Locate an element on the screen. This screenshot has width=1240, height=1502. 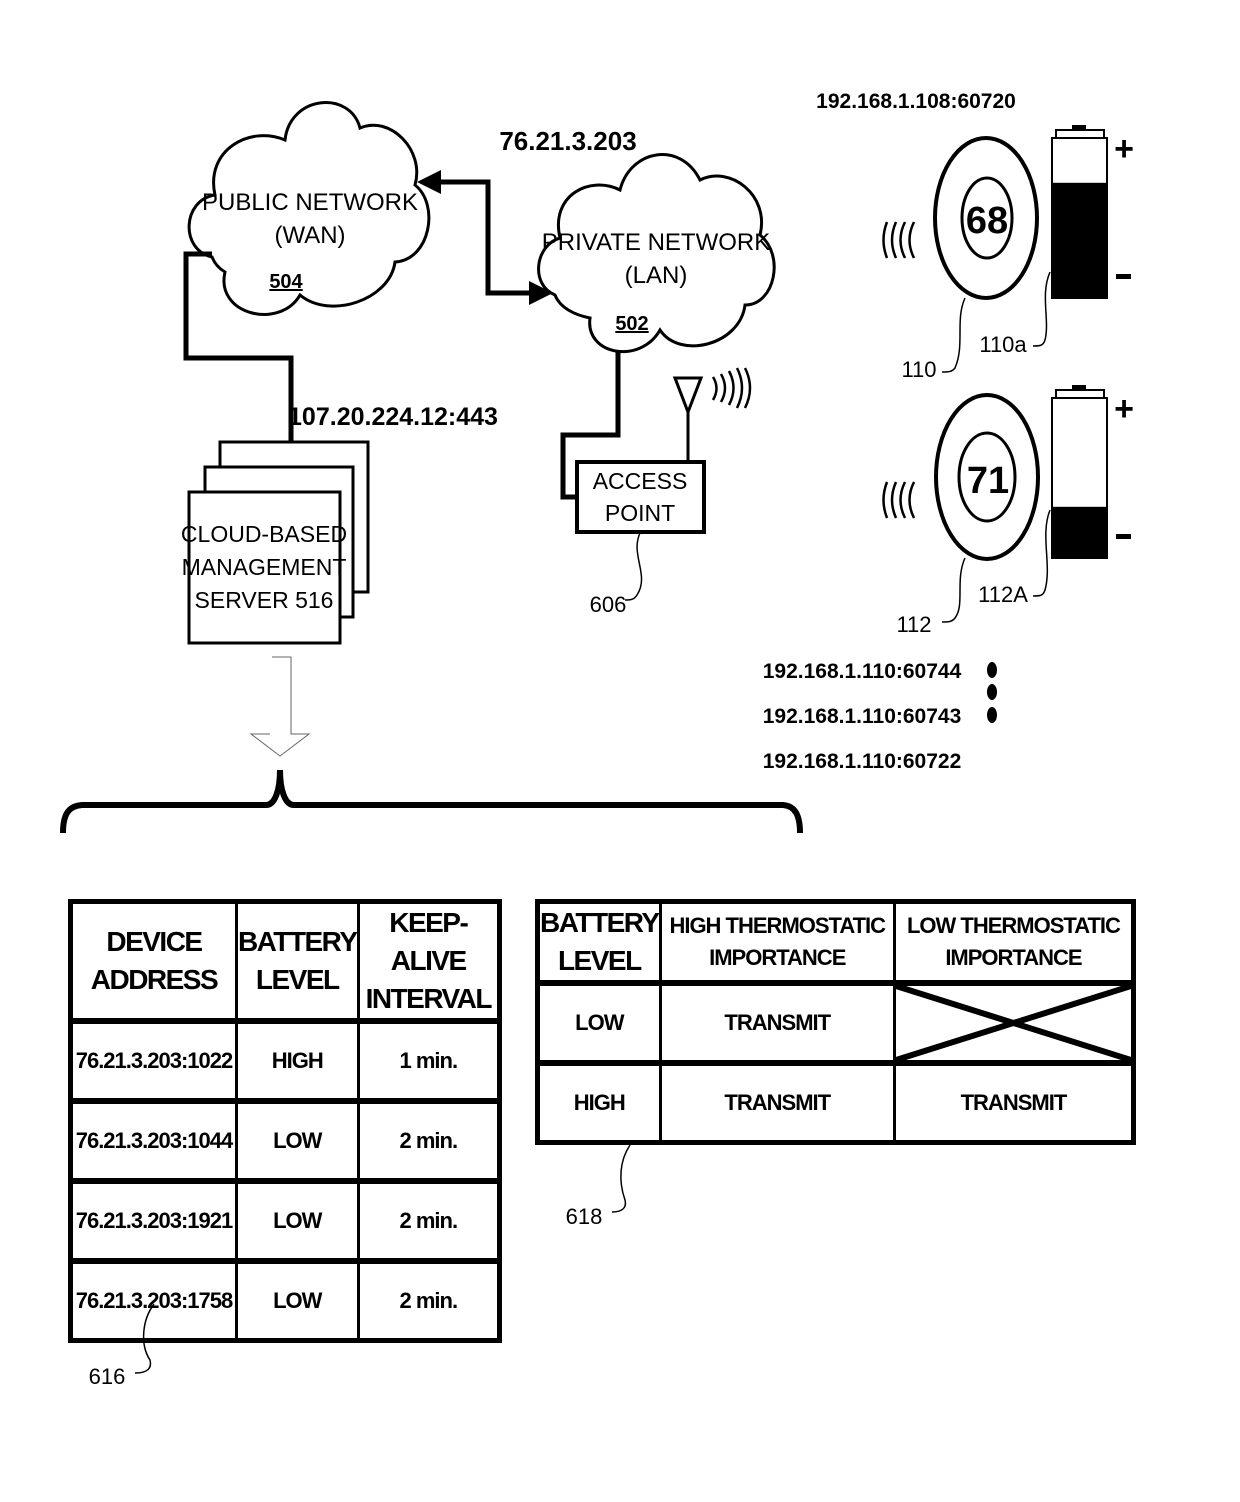
thermostat-110-ref: 110 is located at coordinates (918, 369).